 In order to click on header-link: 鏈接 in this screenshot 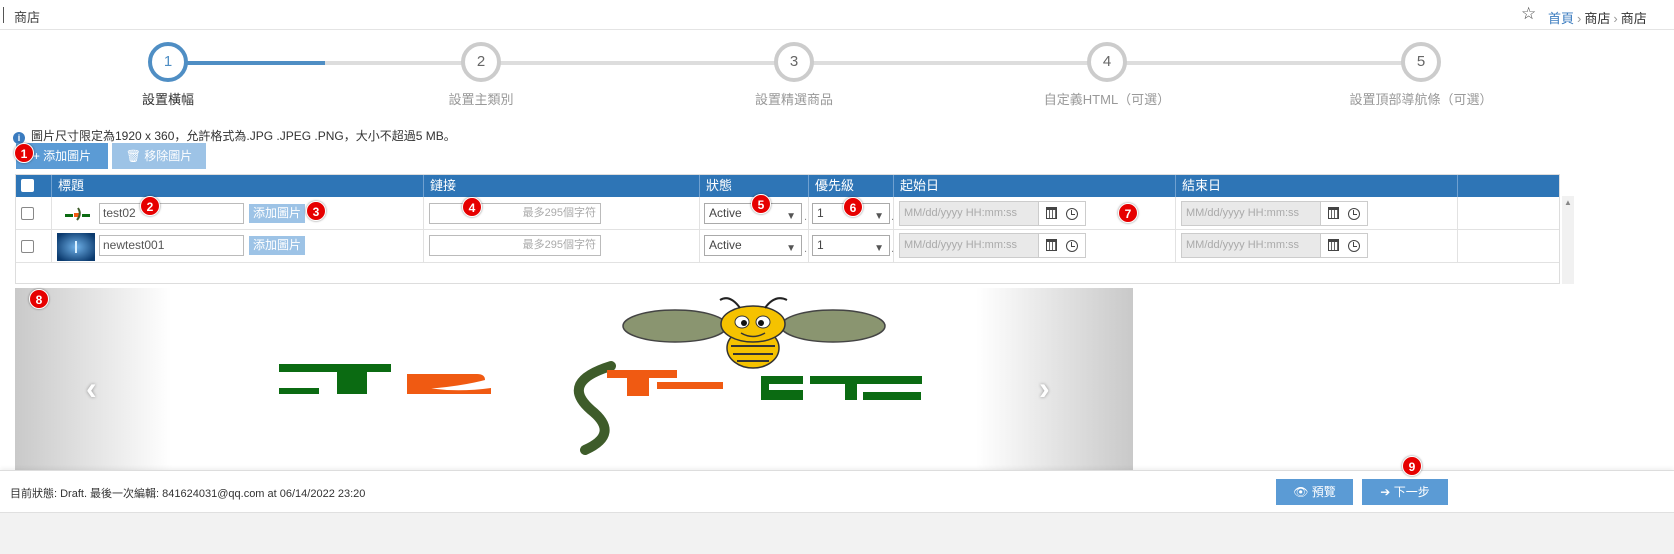, I will do `click(562, 186)`.